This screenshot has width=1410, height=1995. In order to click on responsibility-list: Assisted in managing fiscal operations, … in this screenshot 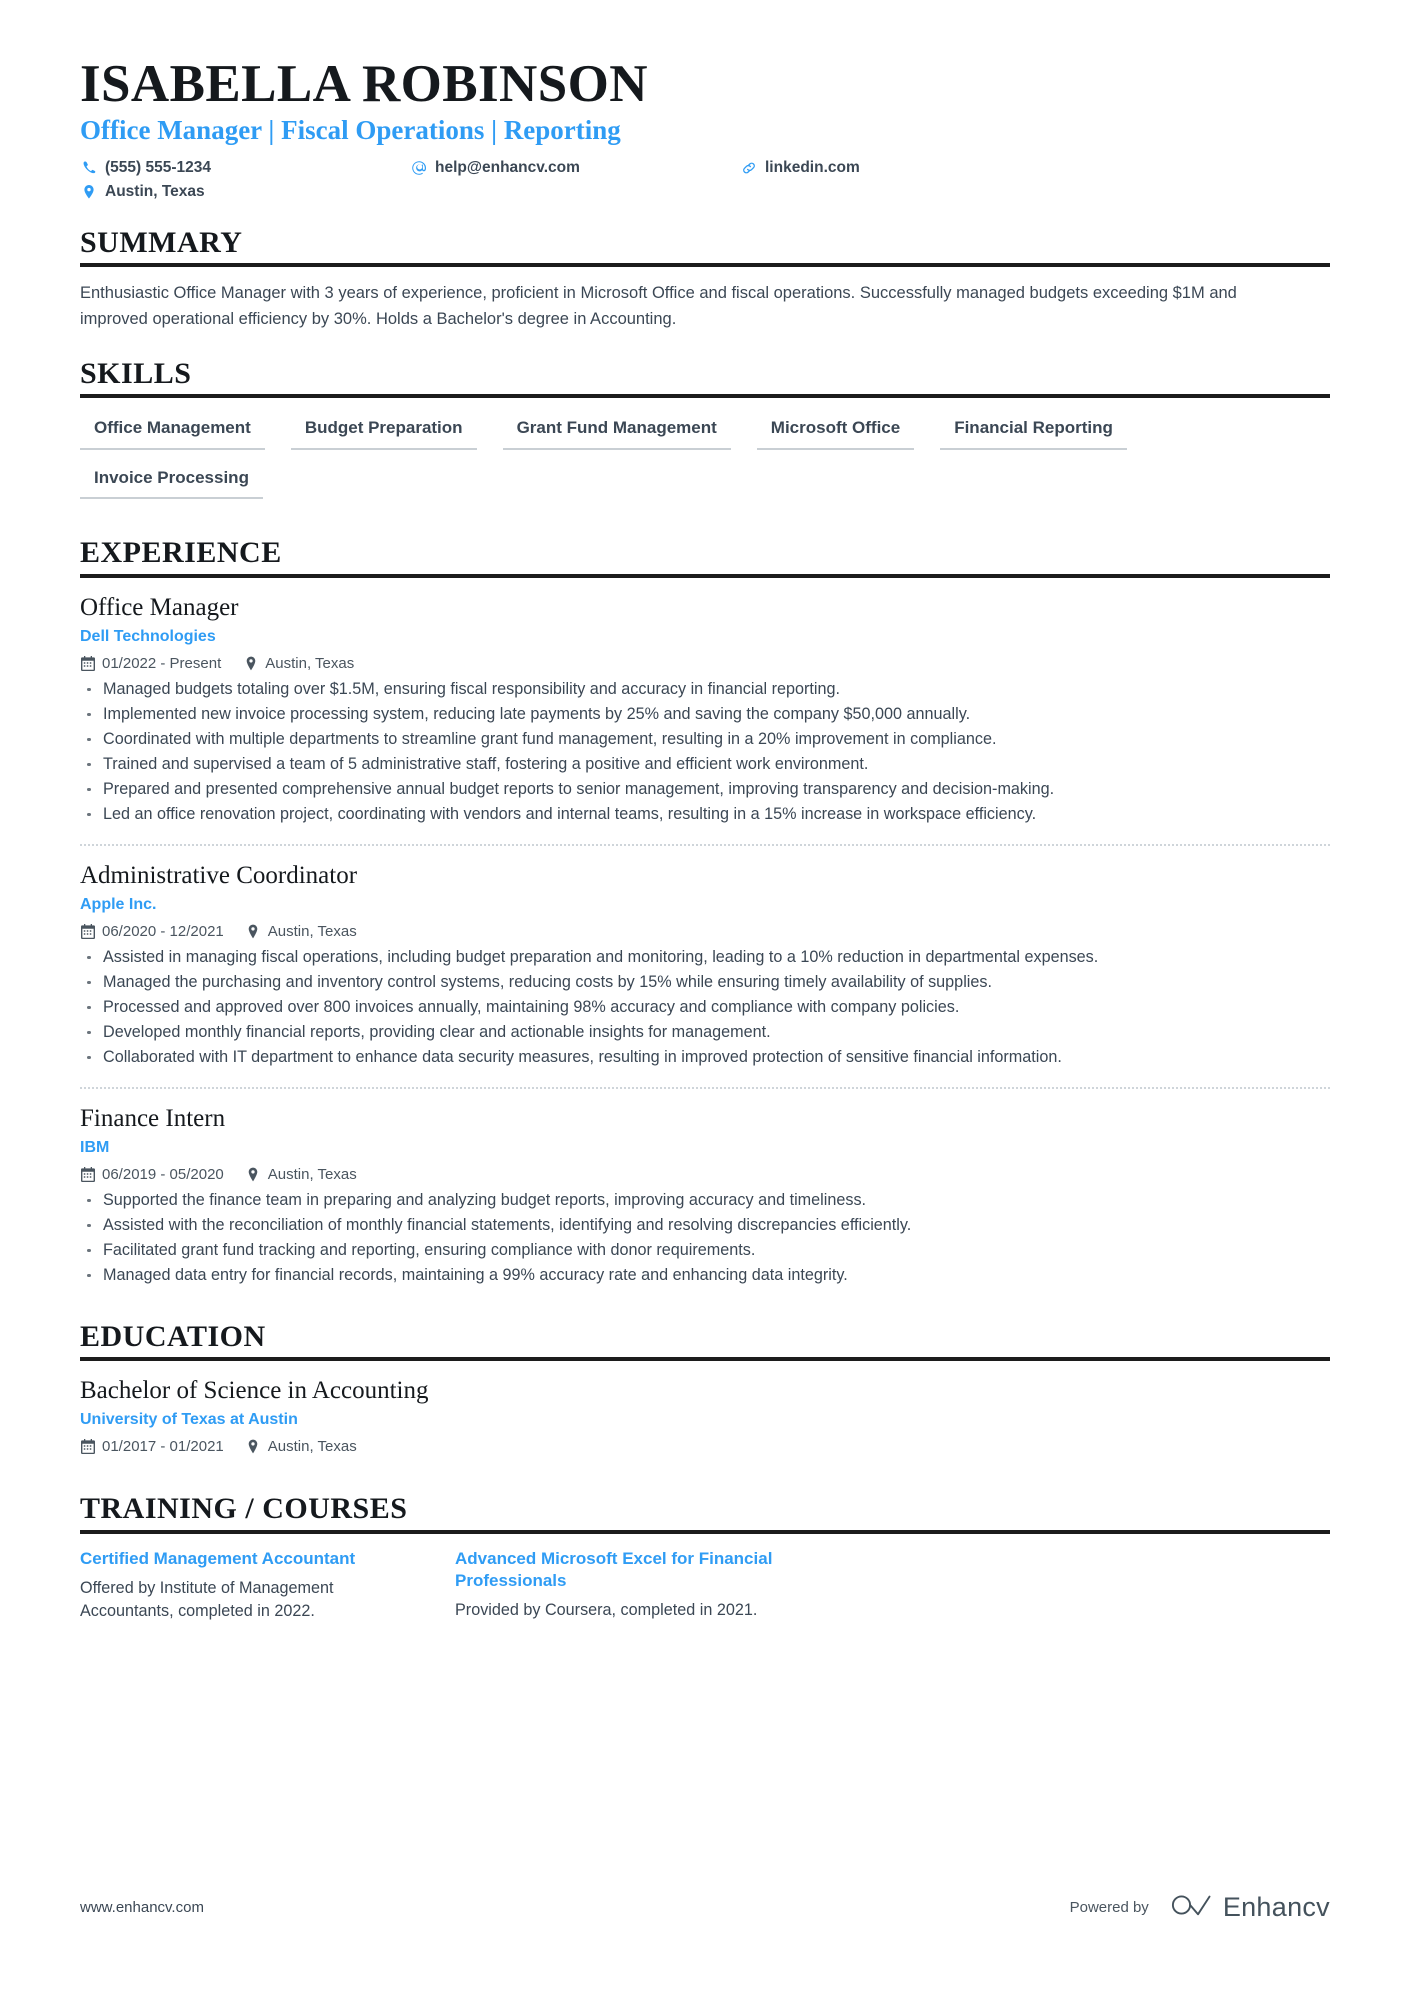, I will do `click(705, 1007)`.